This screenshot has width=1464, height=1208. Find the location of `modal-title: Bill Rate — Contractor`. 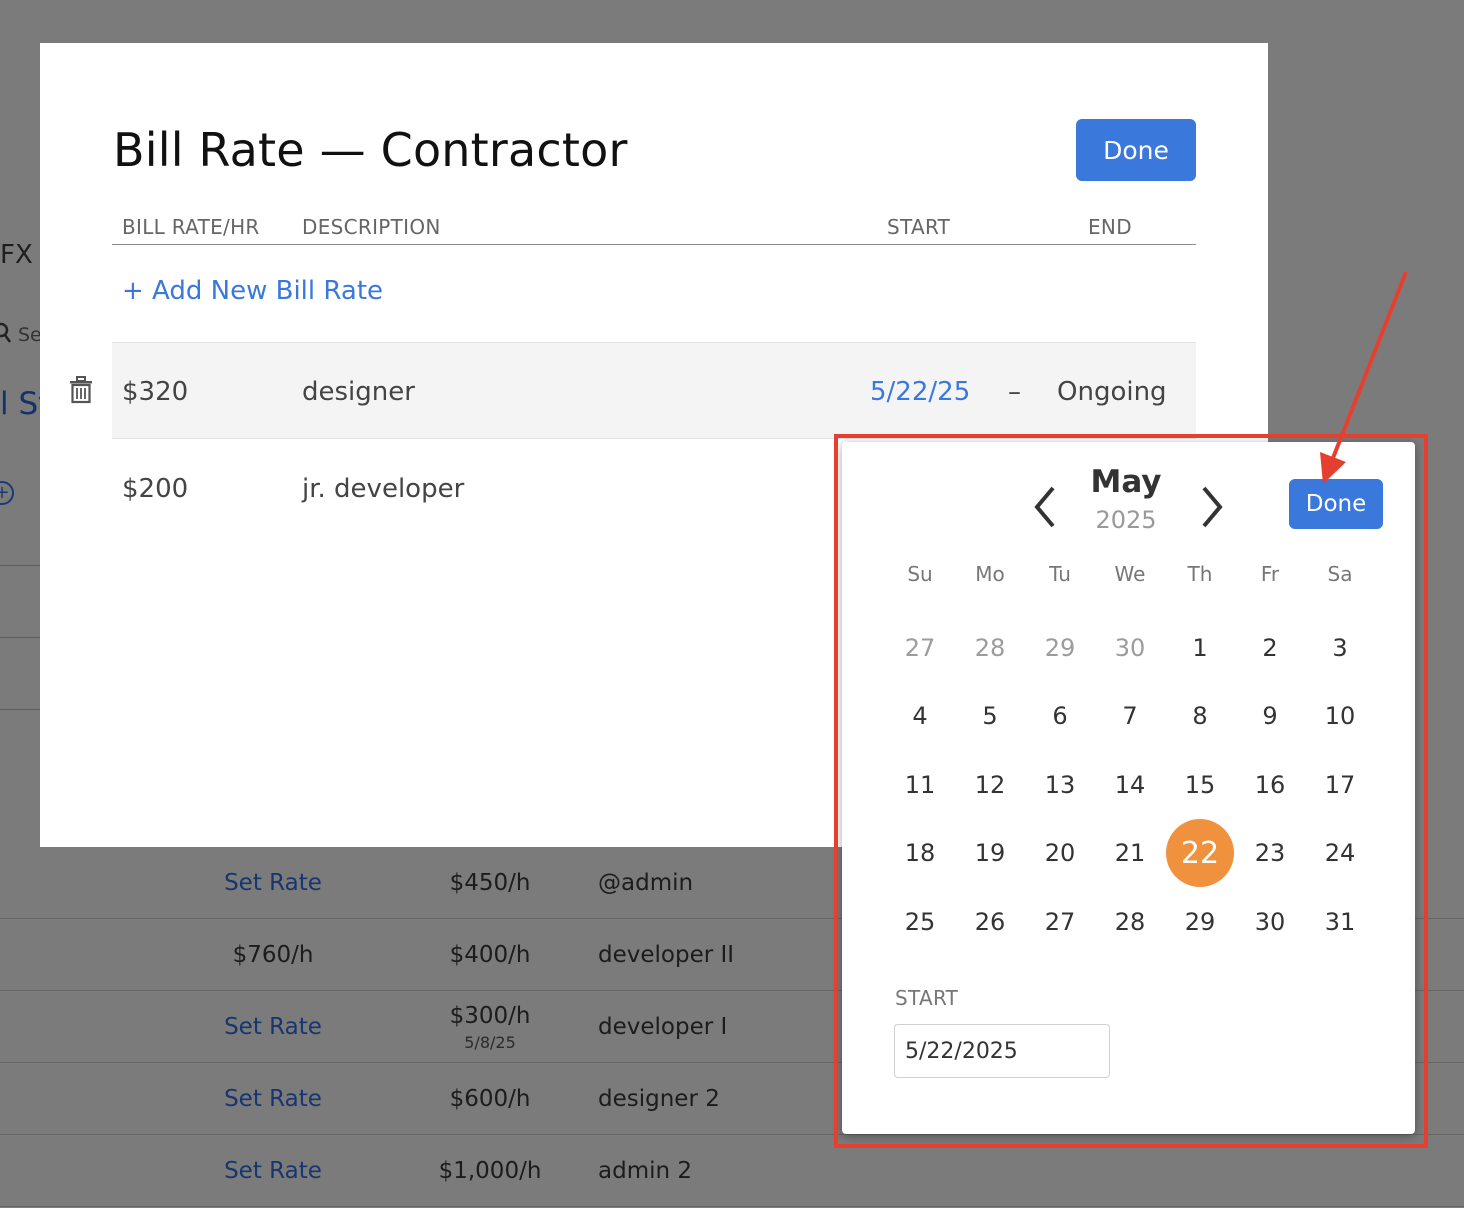

modal-title: Bill Rate — Contractor is located at coordinates (370, 150).